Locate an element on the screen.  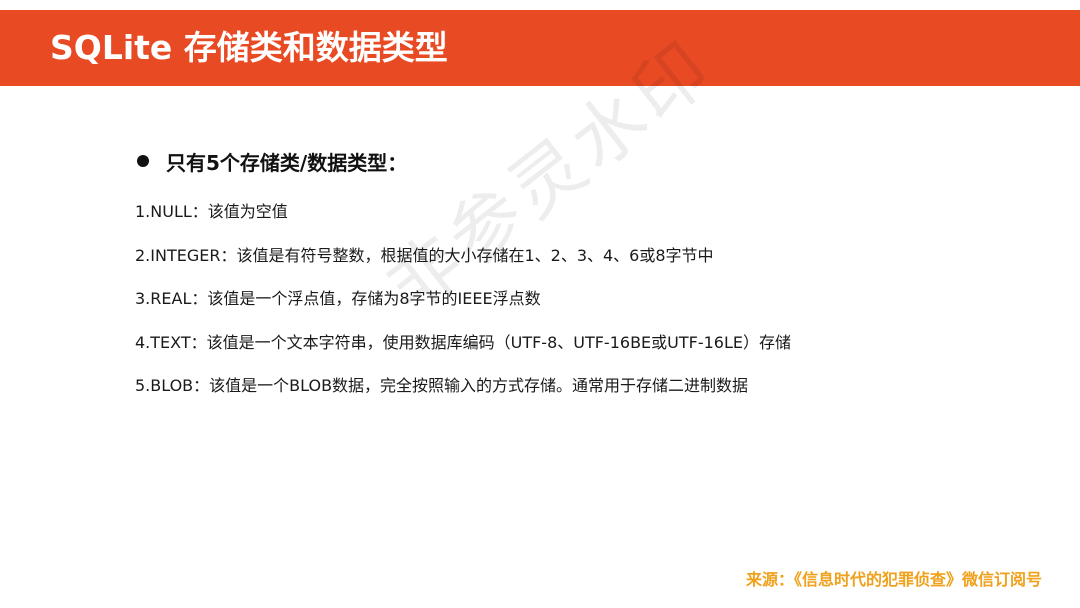
subheading: 只有5个存储类/数据类型： is located at coordinates (272, 161).